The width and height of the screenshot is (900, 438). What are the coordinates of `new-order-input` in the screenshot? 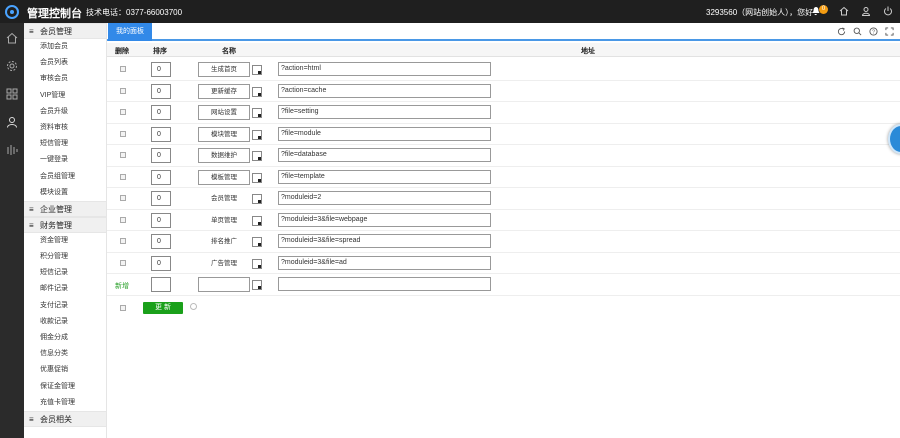 It's located at (161, 284).